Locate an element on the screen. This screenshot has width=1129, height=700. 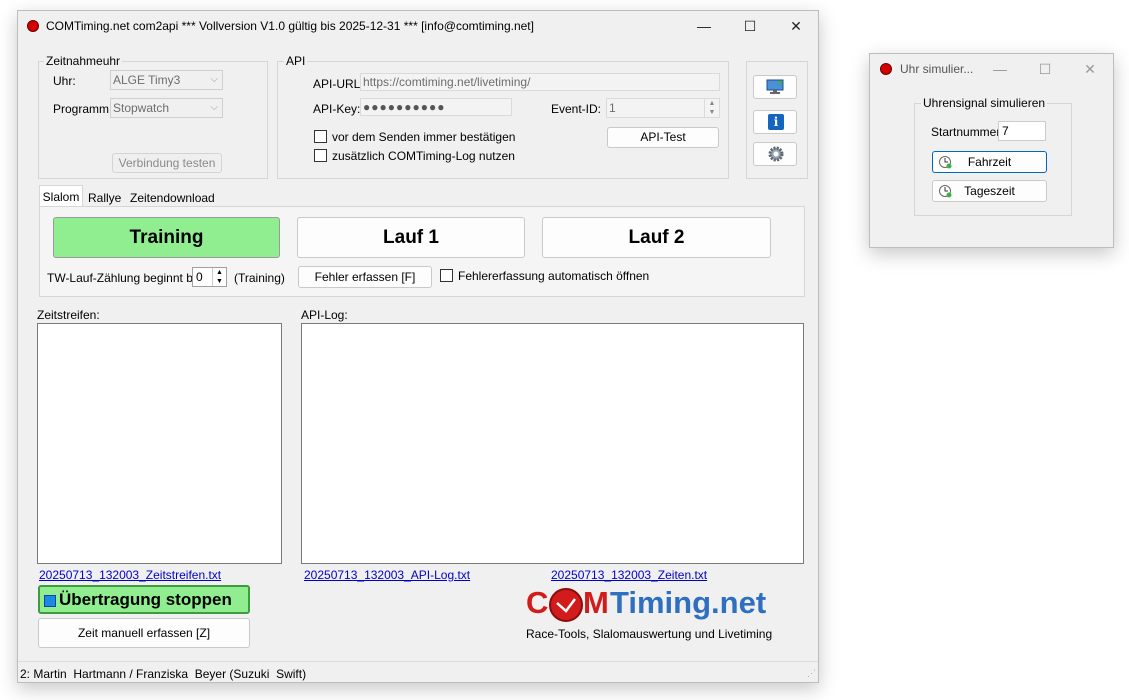
event-id-field: 1 ▲ ▼ is located at coordinates (663, 108).